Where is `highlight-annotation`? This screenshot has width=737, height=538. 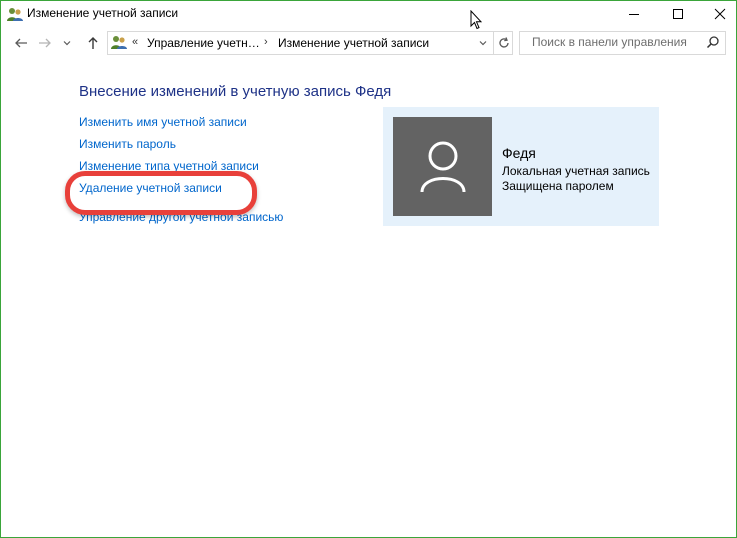 highlight-annotation is located at coordinates (161, 193).